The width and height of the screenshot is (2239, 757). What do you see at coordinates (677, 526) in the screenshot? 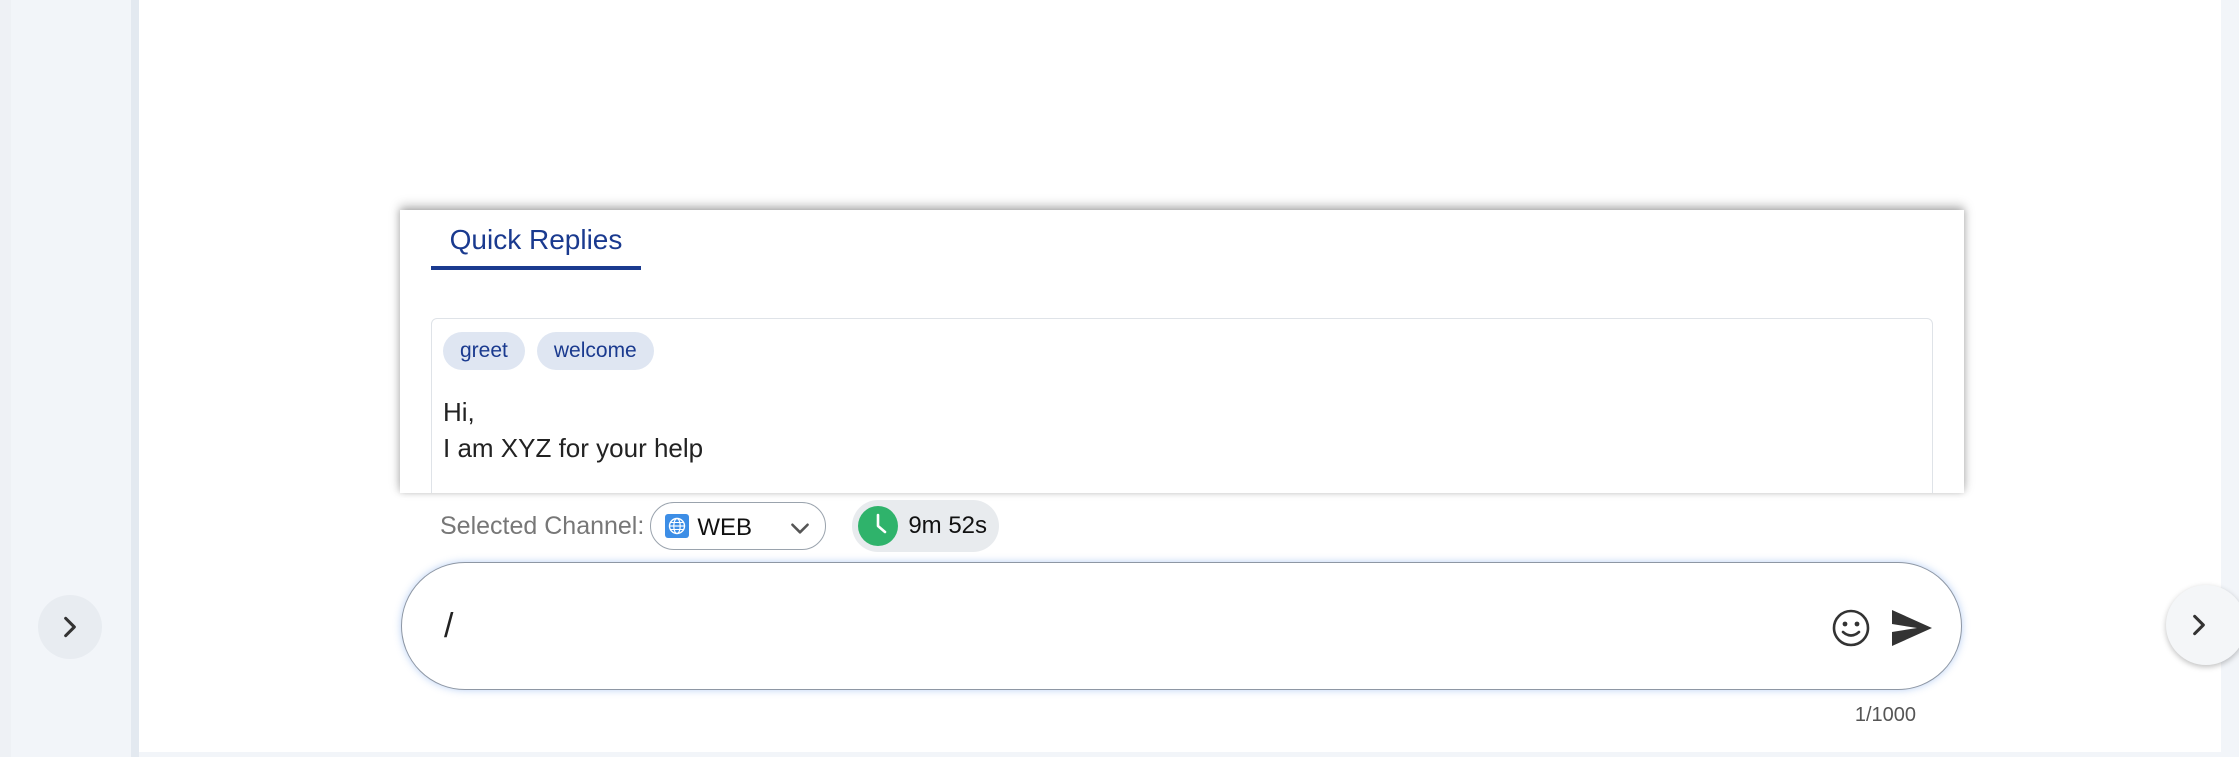
I see `globe-icon` at bounding box center [677, 526].